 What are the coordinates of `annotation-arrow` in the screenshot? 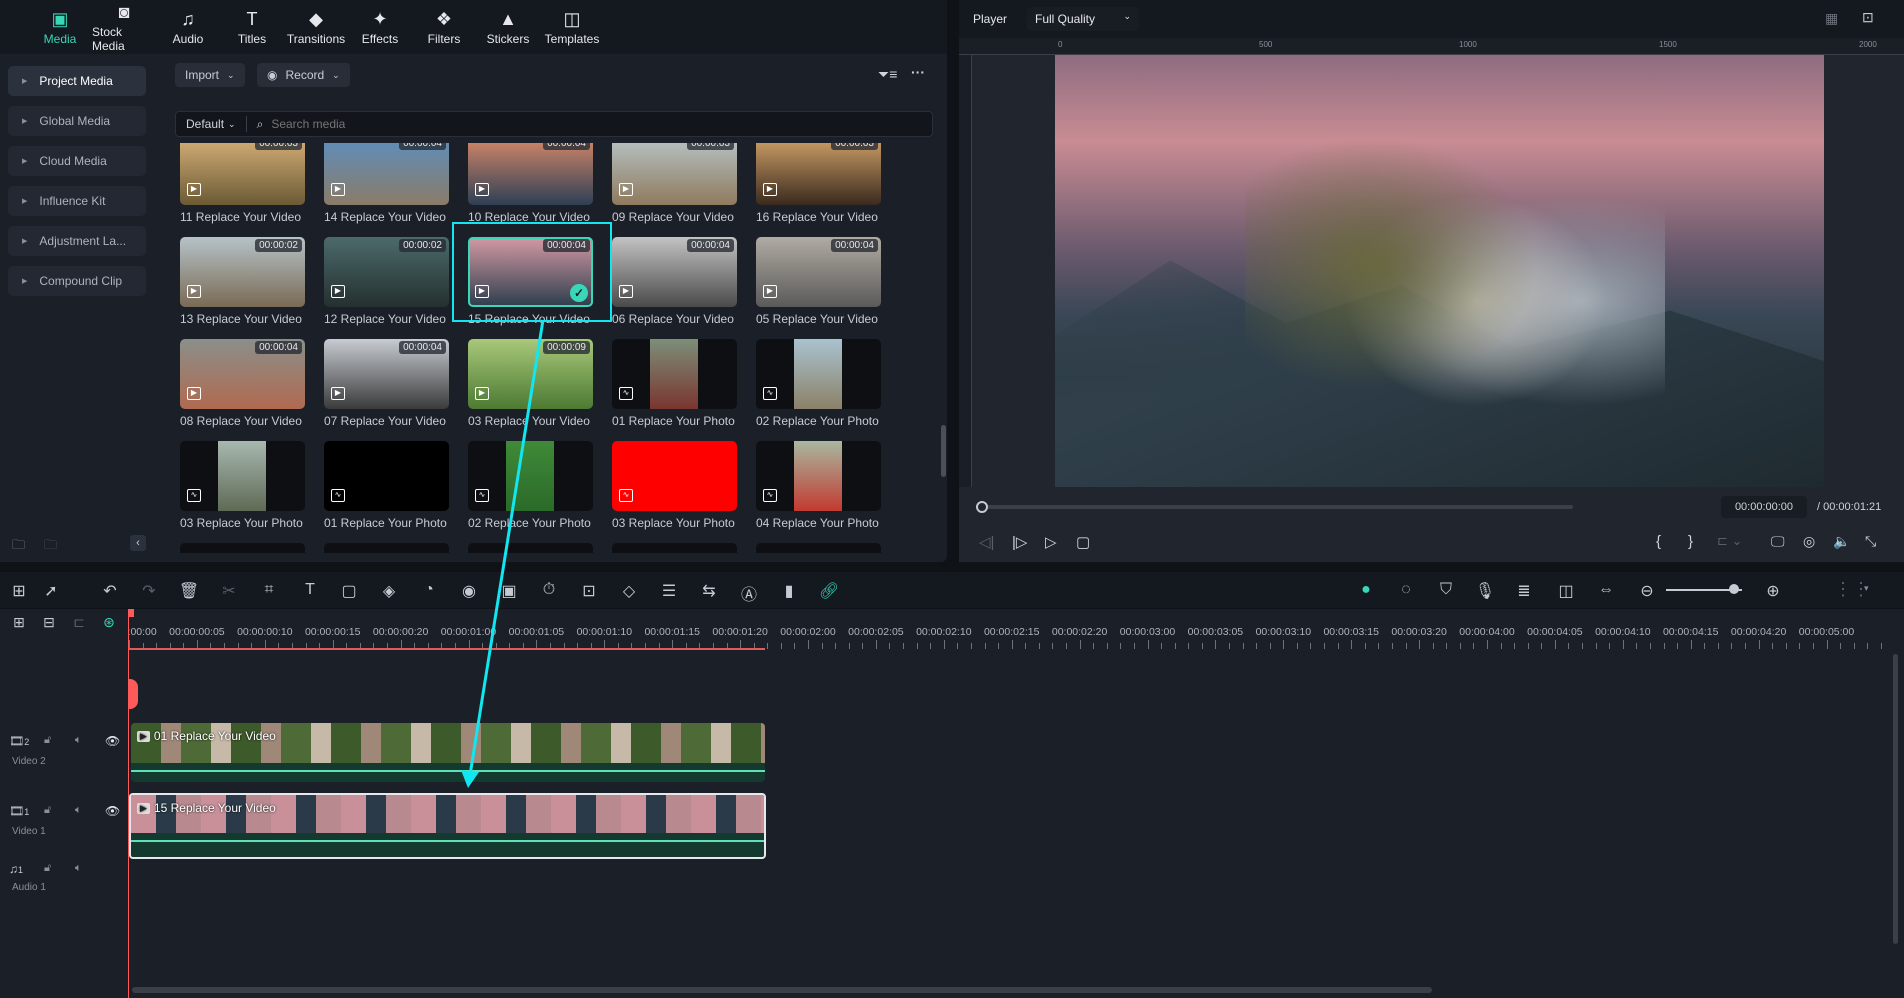 It's located at (503, 553).